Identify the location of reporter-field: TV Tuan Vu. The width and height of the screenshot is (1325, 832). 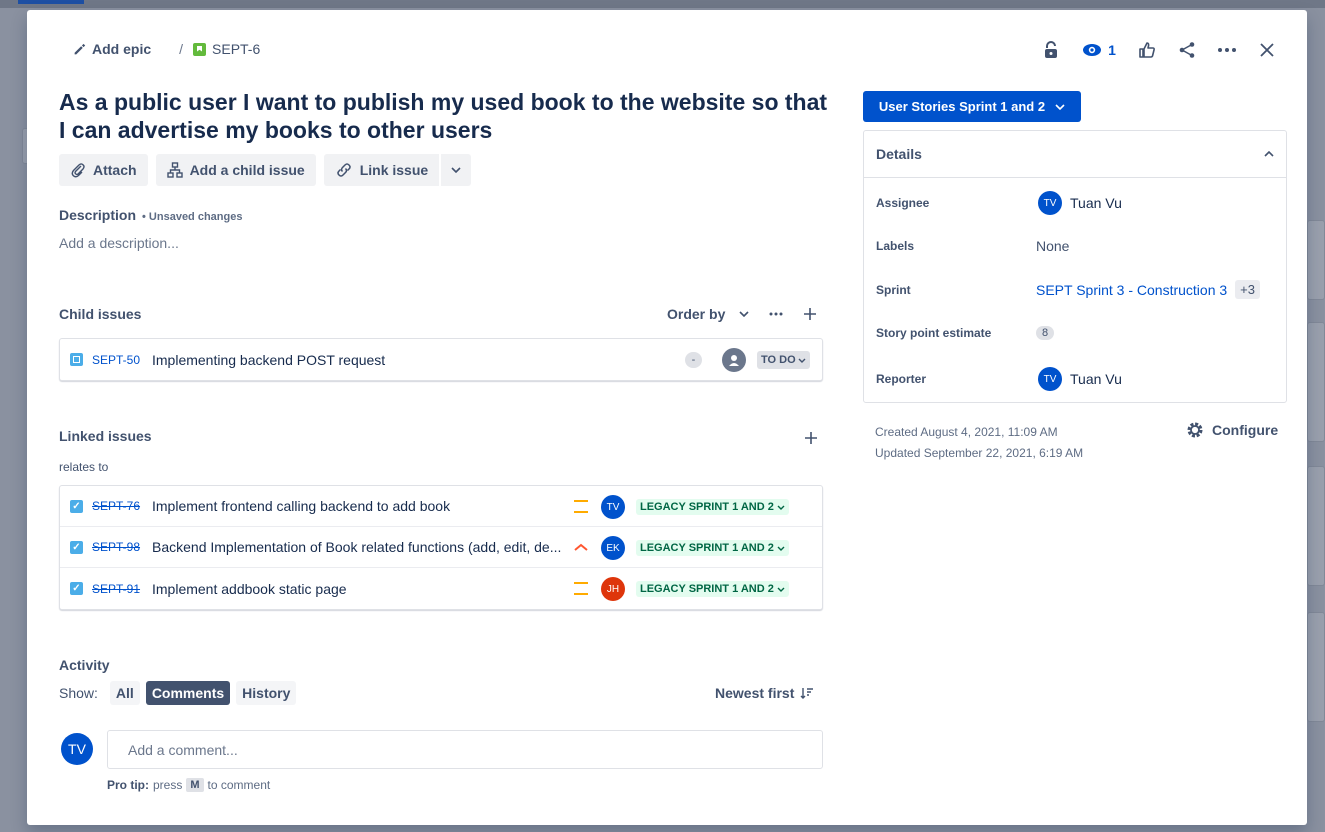
(1079, 379).